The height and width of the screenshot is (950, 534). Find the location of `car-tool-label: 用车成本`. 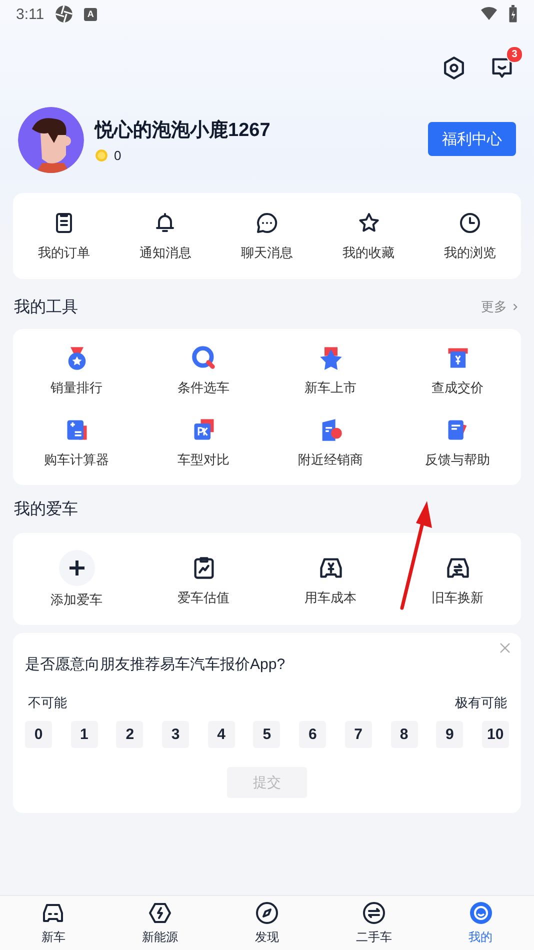

car-tool-label: 用车成本 is located at coordinates (330, 597).